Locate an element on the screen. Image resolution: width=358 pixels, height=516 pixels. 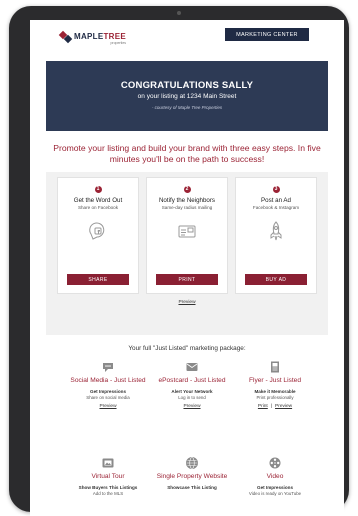
brand-logo: MAPLETREE properties is located at coordinates (92, 37).